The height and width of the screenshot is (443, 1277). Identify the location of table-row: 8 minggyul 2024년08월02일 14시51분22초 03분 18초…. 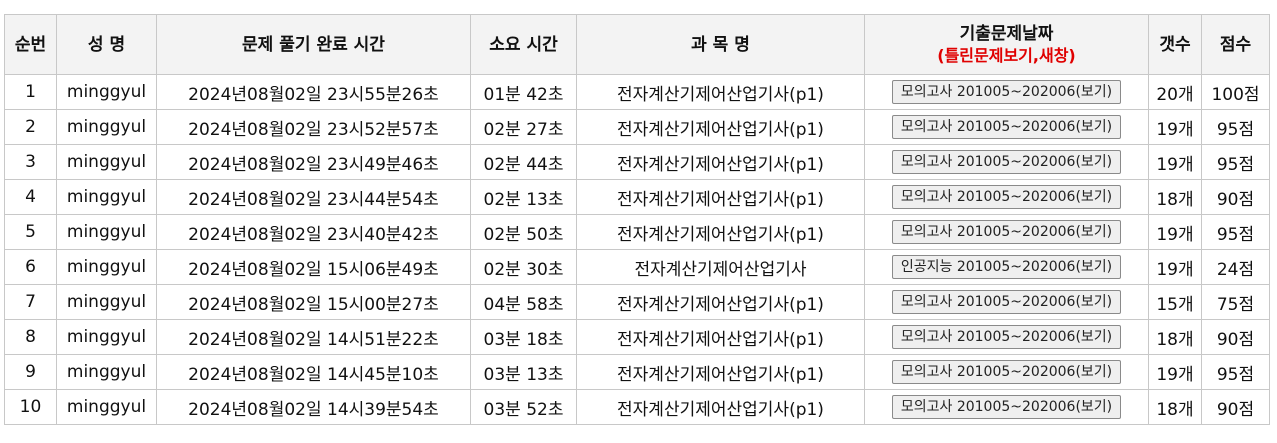
(637, 337).